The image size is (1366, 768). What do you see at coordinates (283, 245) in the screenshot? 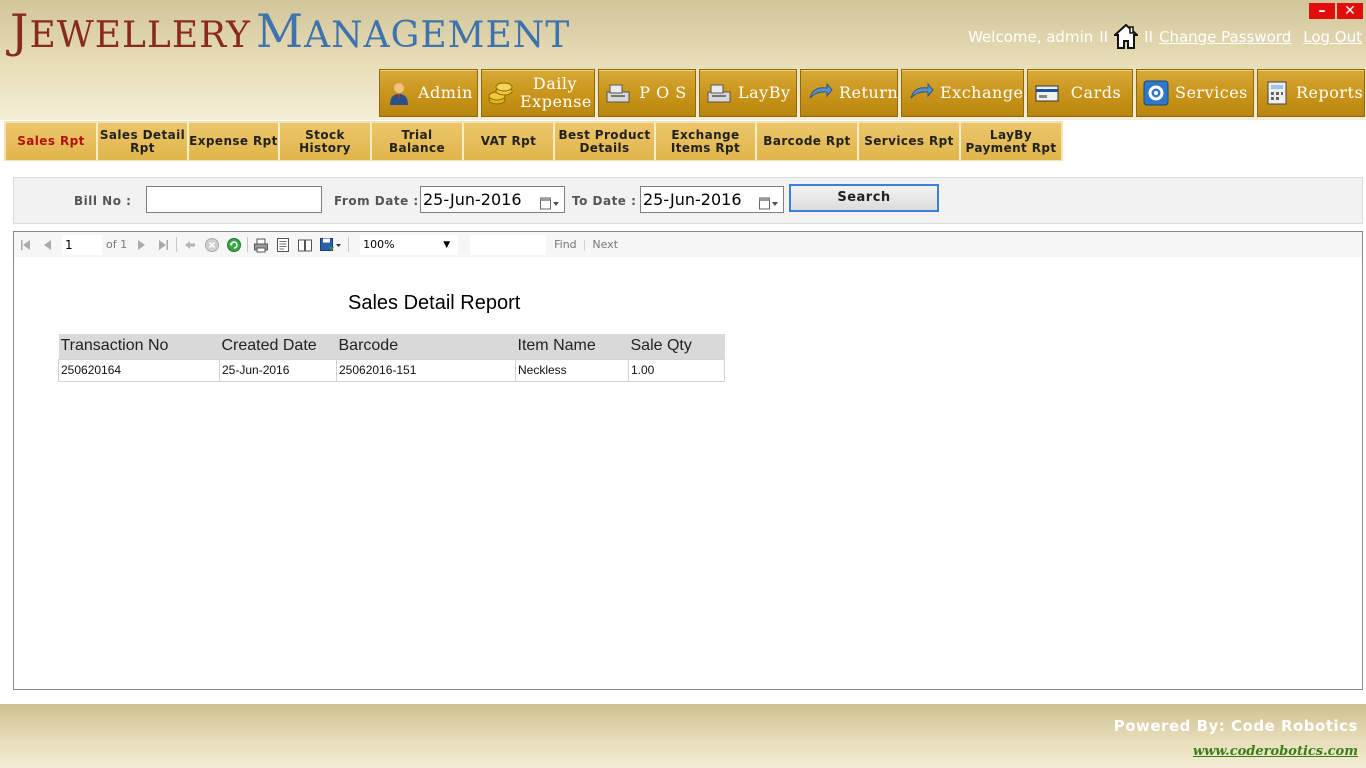
I see `print-layout-icon` at bounding box center [283, 245].